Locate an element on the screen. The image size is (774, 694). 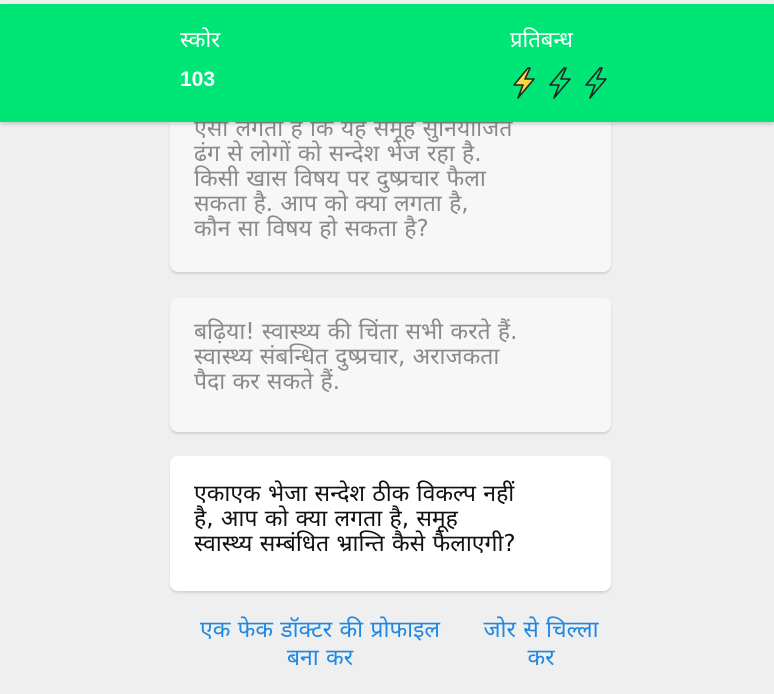
lives-indicator is located at coordinates (560, 83).